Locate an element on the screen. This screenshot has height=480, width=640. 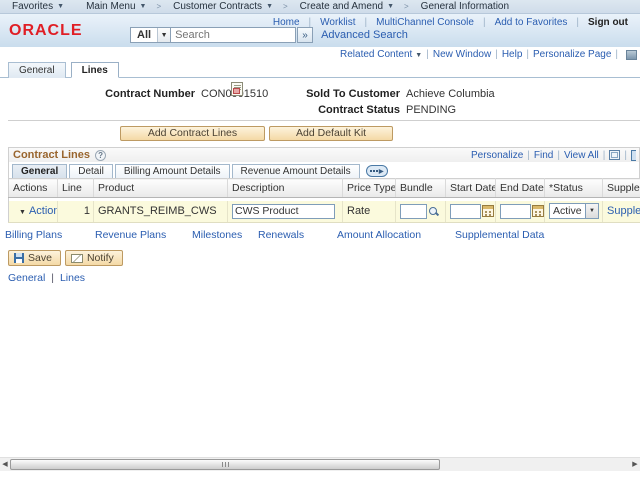
row-product: GRANTS_REIMB_CWS is located at coordinates (160, 211).